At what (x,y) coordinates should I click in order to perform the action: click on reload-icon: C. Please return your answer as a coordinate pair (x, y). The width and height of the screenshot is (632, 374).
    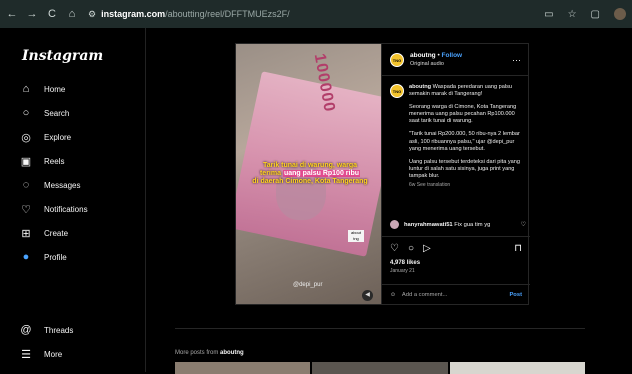
    Looking at the image, I should click on (52, 14).